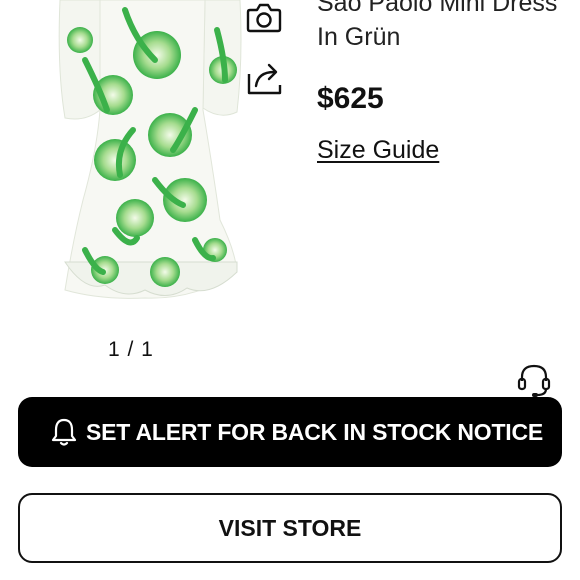 The image size is (580, 580). Describe the element at coordinates (131, 349) in the screenshot. I see `gallery-pager: 1 / 1` at that location.